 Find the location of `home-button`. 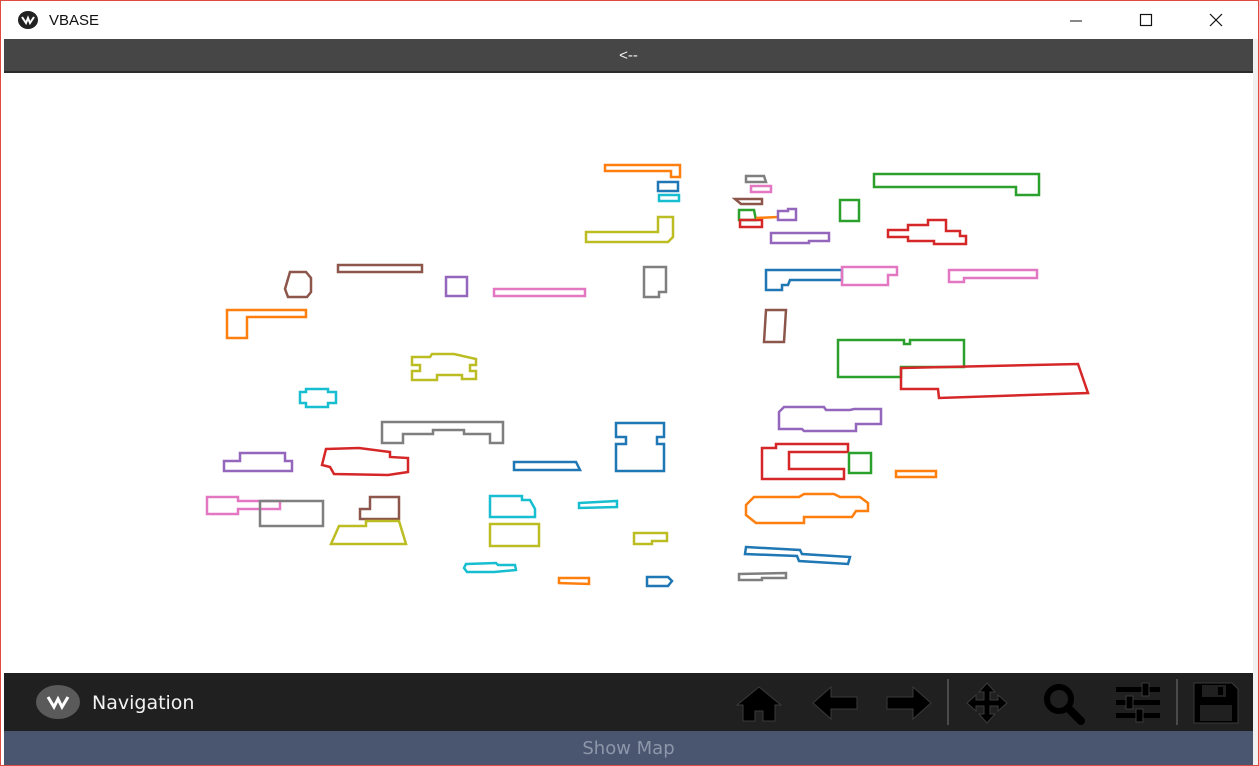

home-button is located at coordinates (759, 703).